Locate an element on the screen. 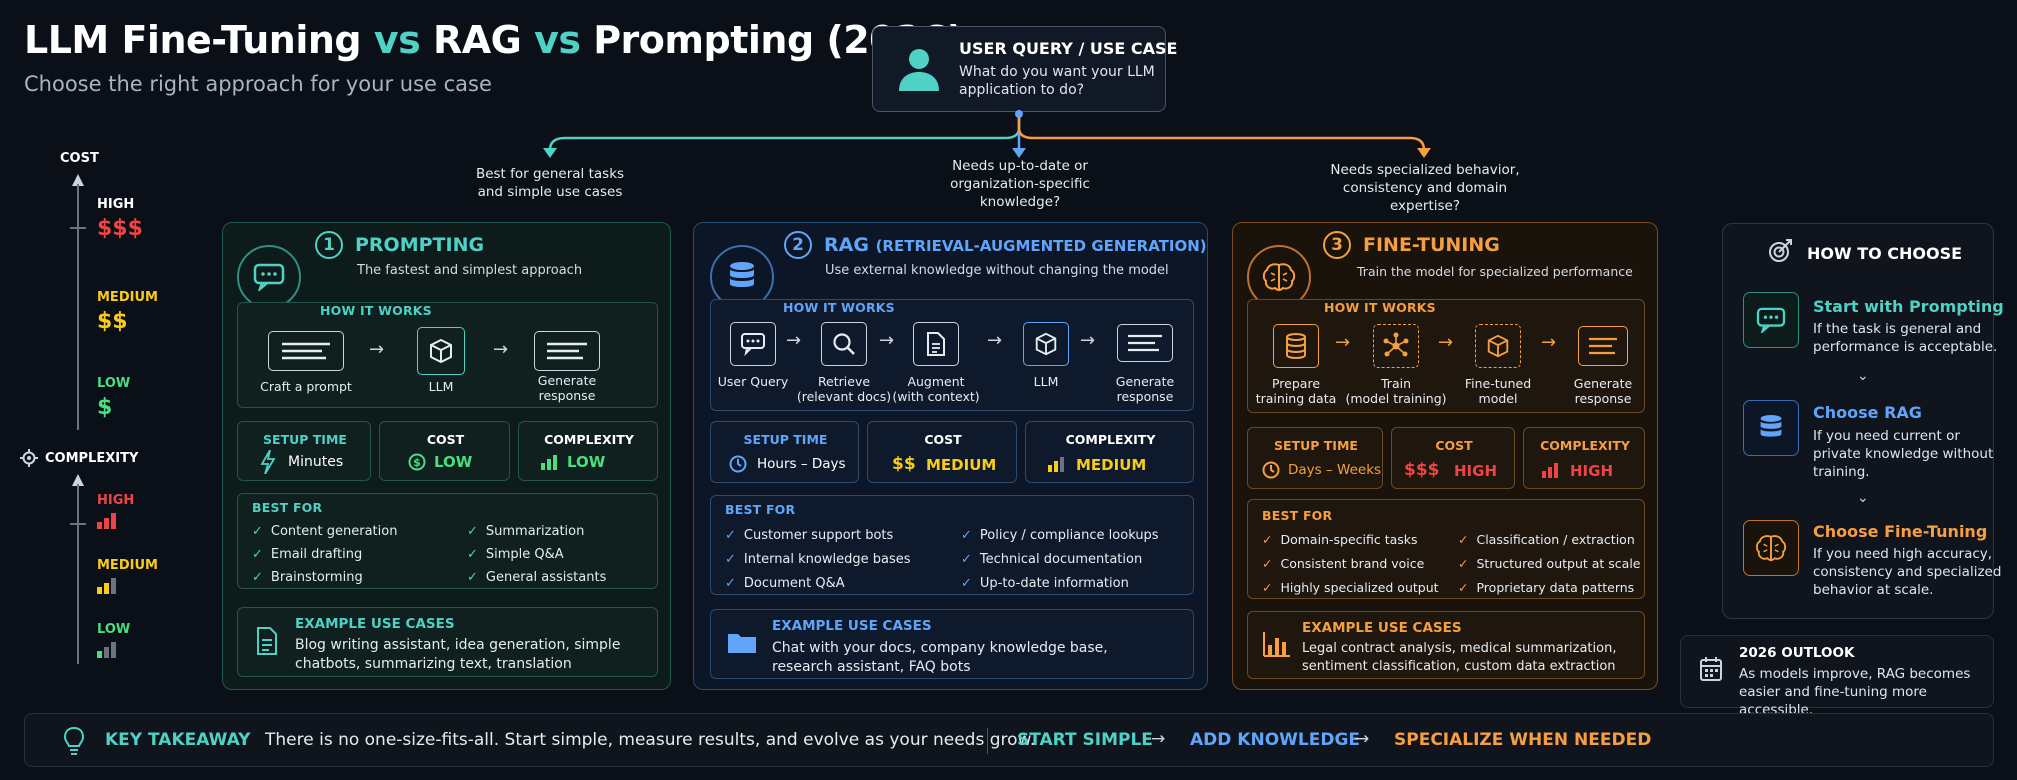 This screenshot has width=2017, height=780. rag-best-item: ✓ Policy / compliance lookups is located at coordinates (1060, 535).